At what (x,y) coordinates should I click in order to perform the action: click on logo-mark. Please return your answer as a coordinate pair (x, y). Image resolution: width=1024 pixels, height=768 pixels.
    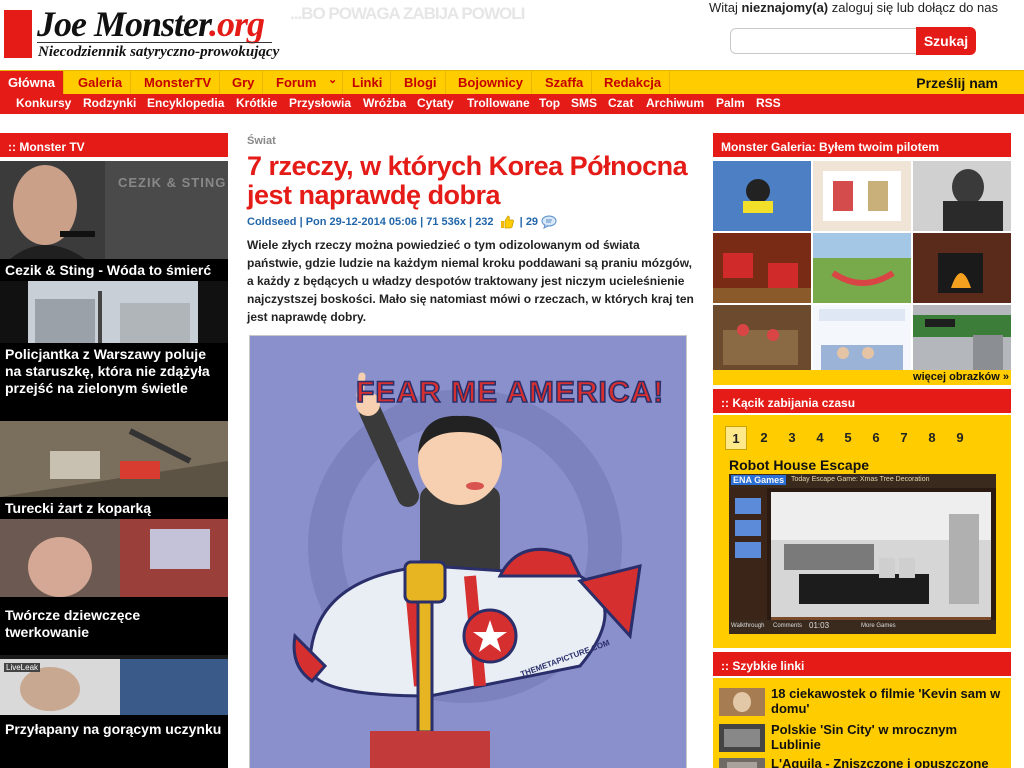
    Looking at the image, I should click on (18, 34).